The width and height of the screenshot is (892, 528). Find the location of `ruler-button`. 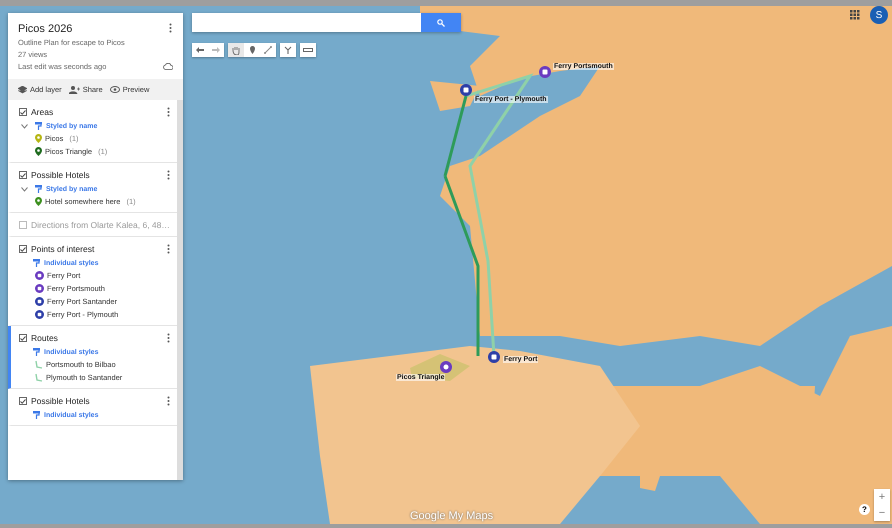

ruler-button is located at coordinates (308, 50).